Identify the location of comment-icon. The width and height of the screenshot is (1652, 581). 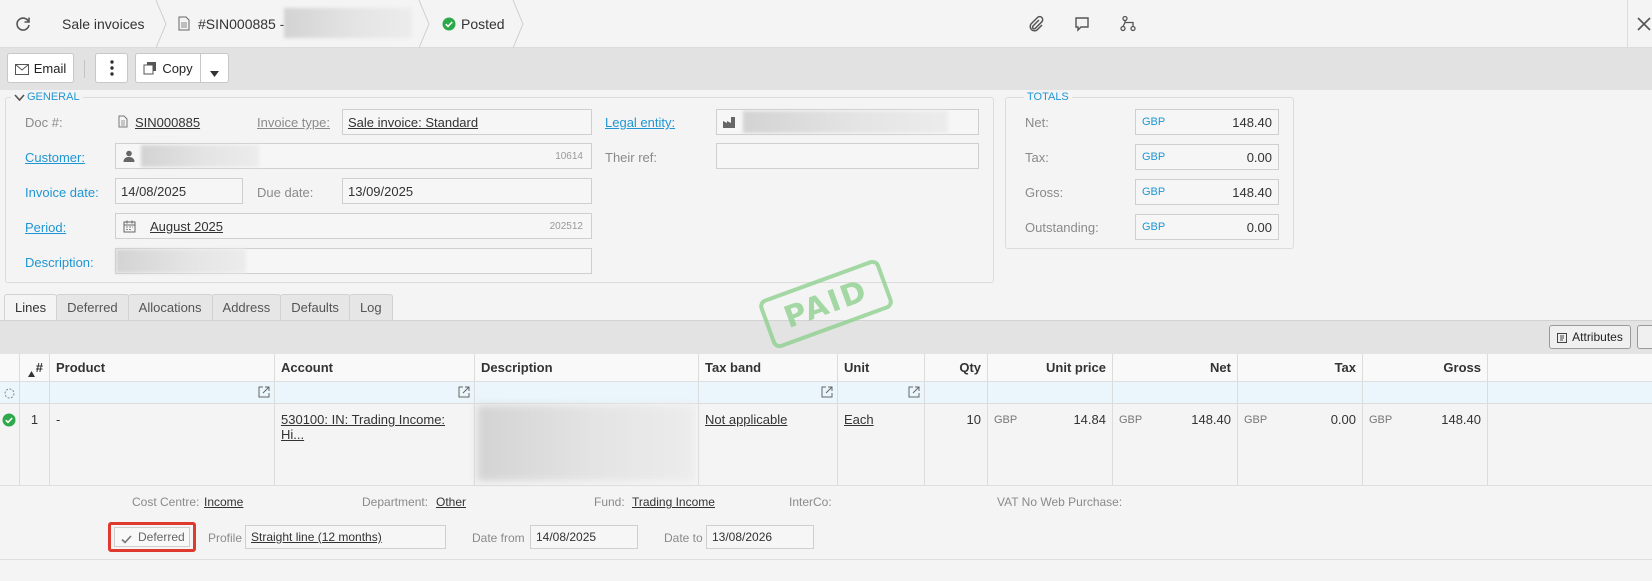
(1082, 24).